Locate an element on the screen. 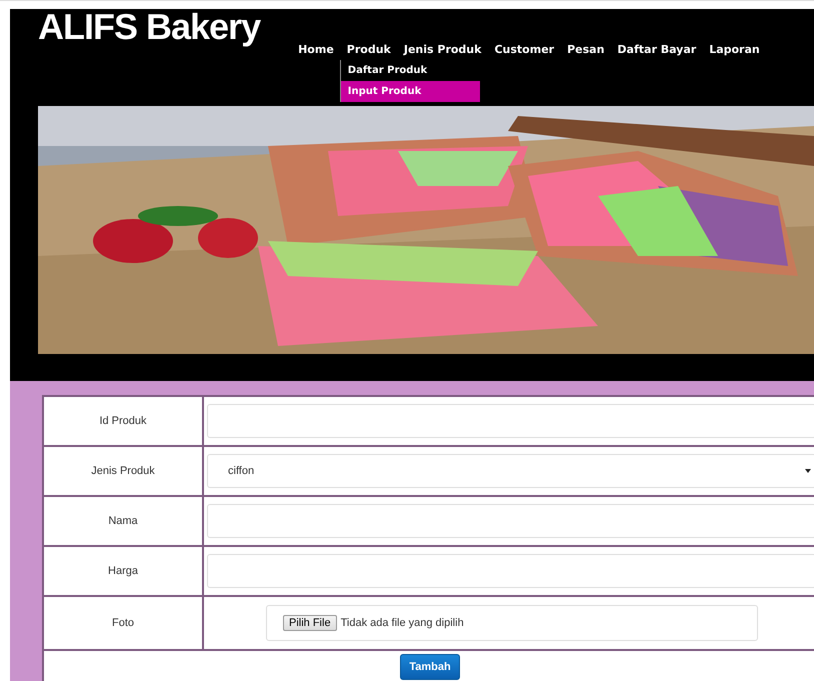 This screenshot has width=814, height=681. choose-file-button: Pilih File is located at coordinates (310, 623).